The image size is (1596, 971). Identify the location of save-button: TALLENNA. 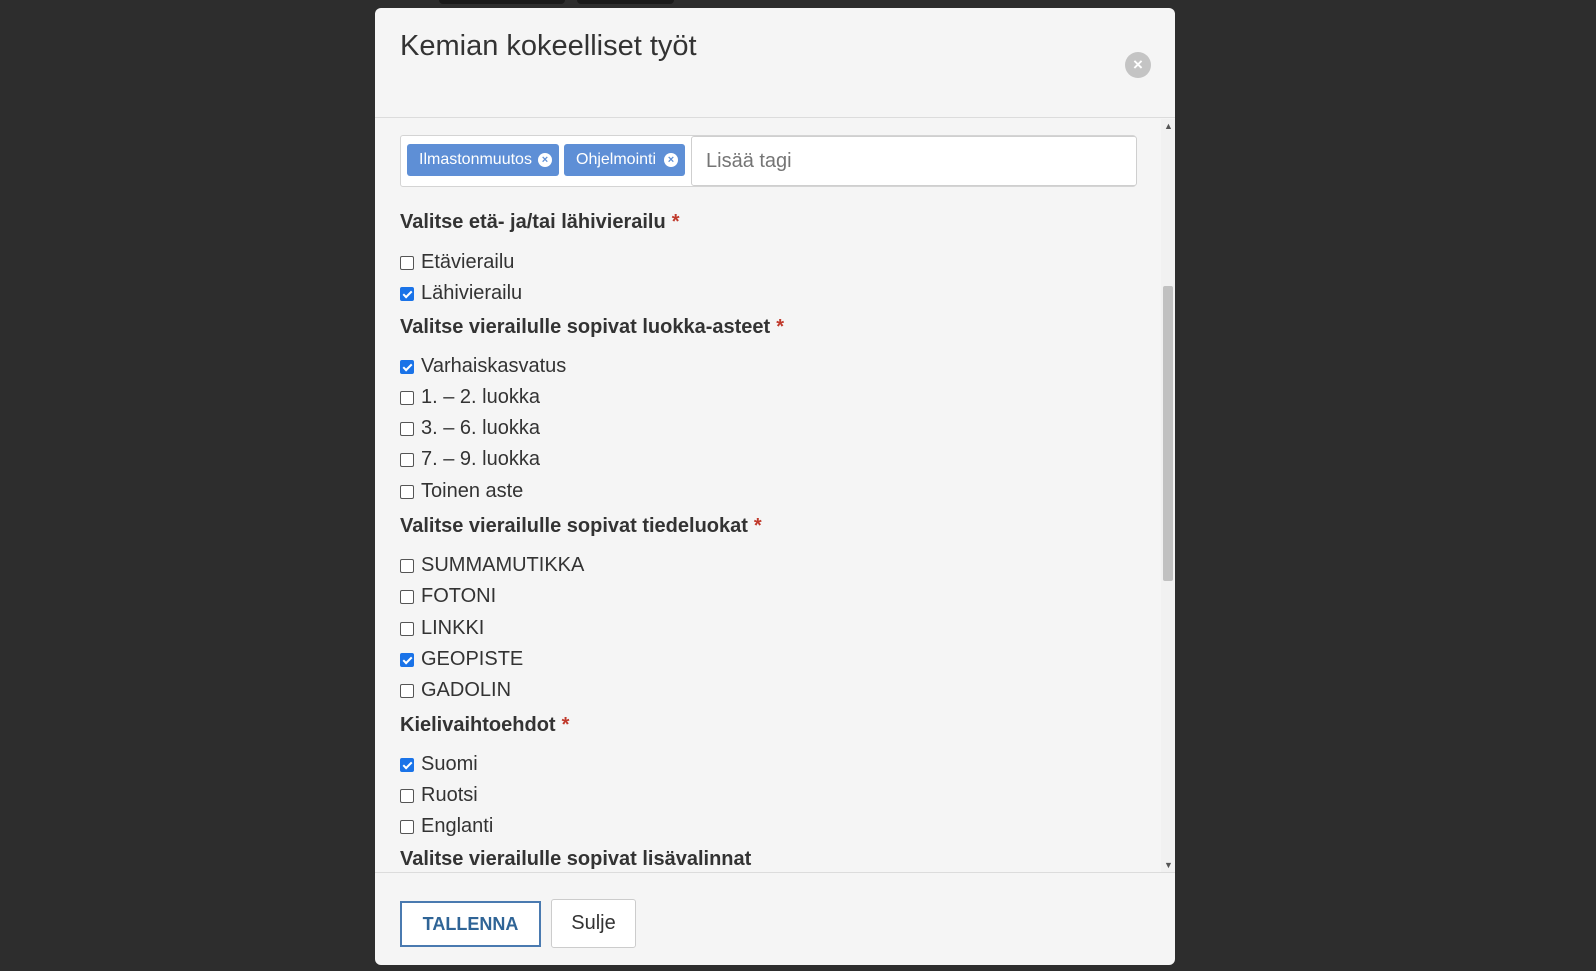
(470, 924).